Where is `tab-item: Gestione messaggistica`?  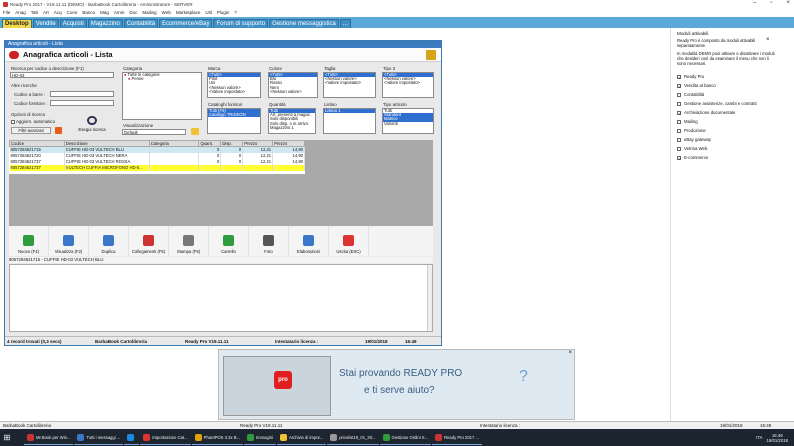 tab-item: Gestione messaggistica is located at coordinates (304, 23).